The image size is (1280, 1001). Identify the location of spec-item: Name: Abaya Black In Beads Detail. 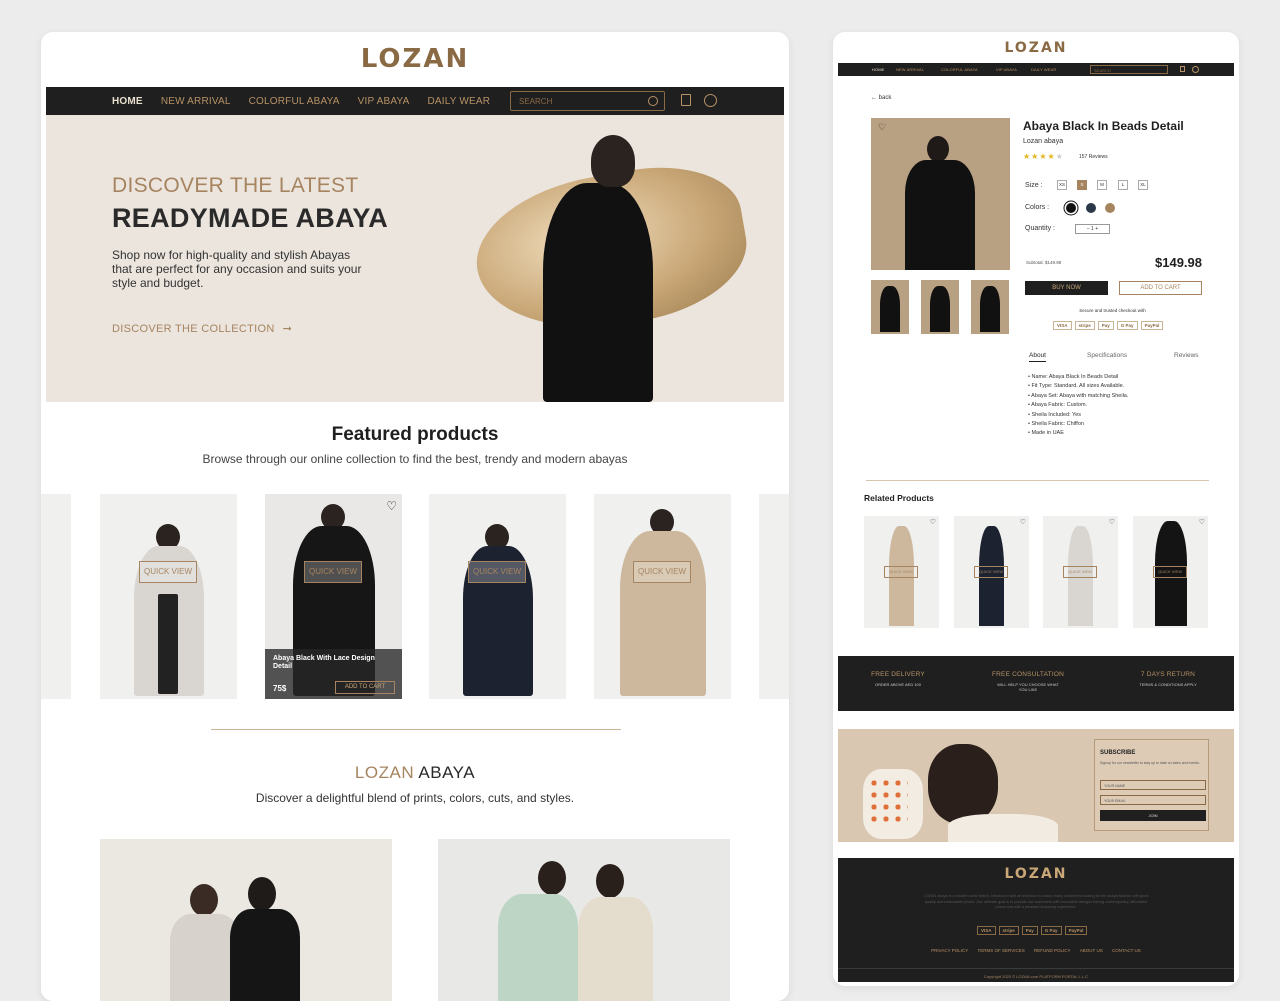
(1078, 377).